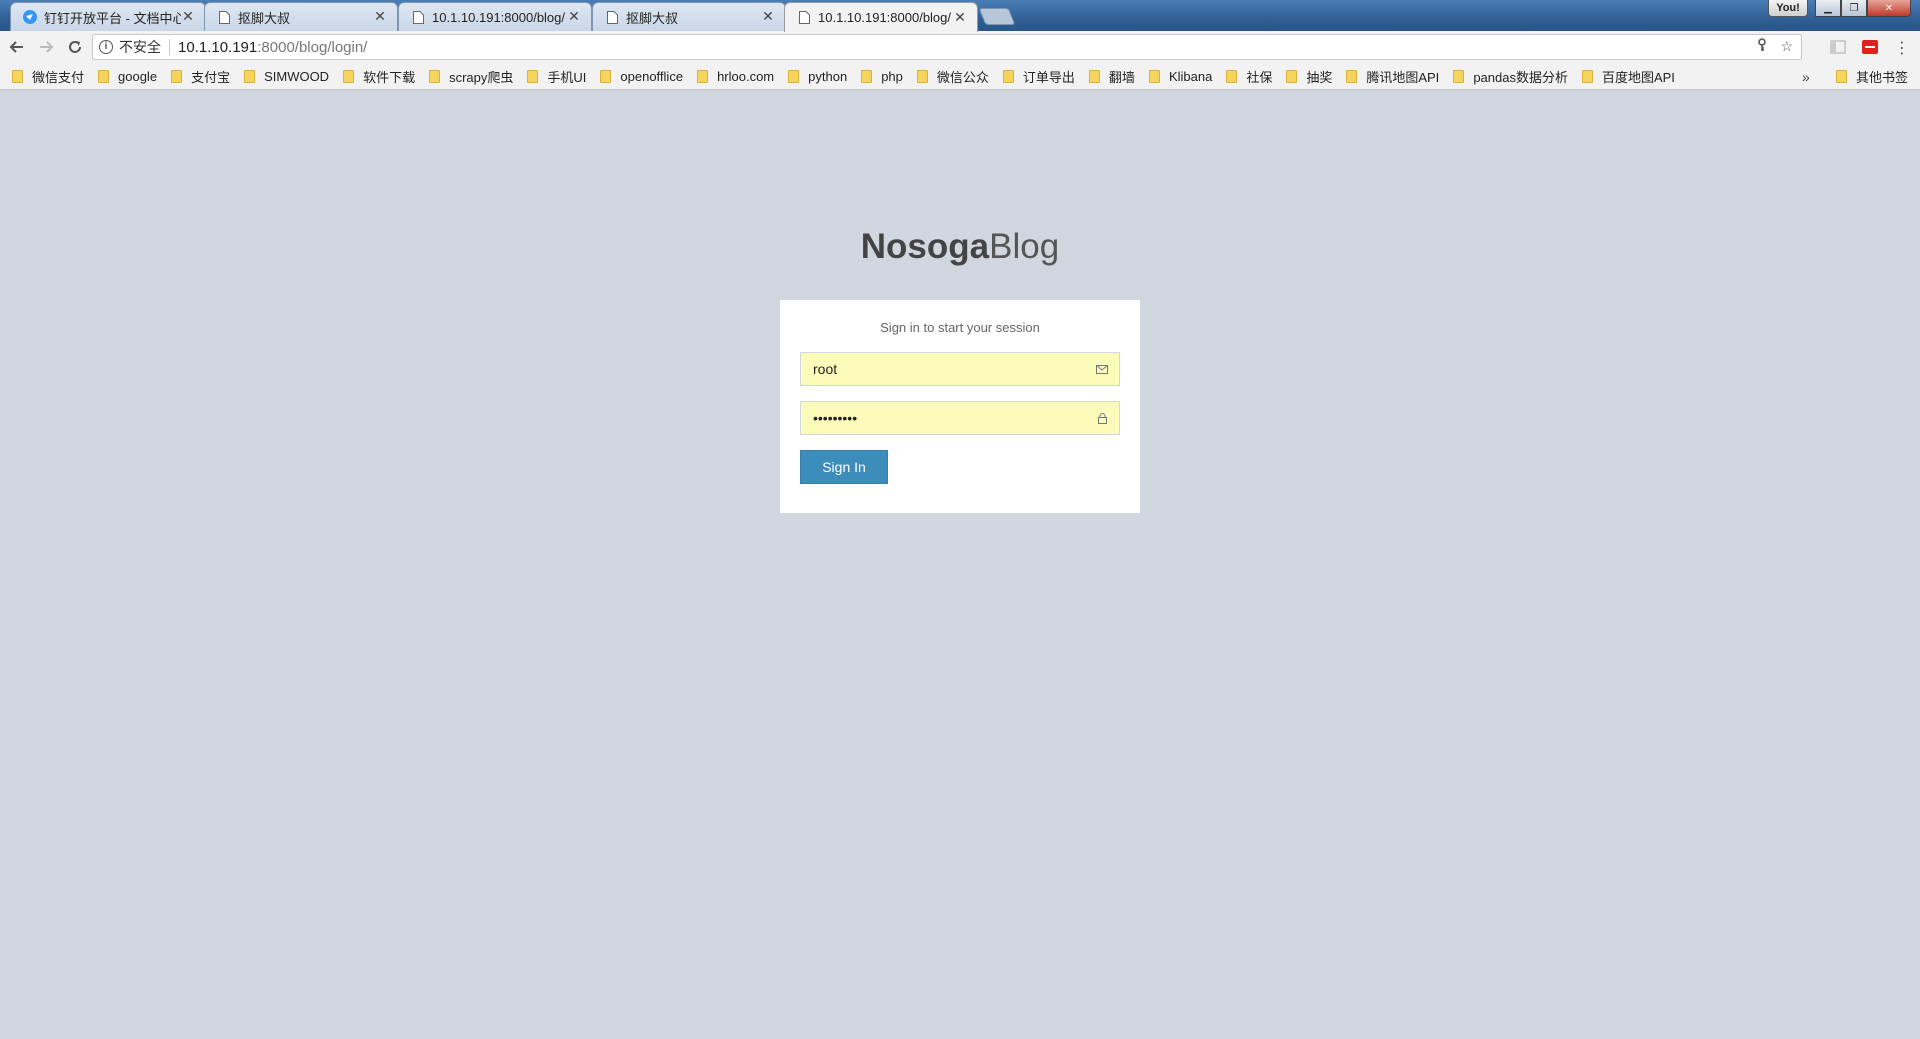  What do you see at coordinates (1180, 76) in the screenshot?
I see `bookmark-folder: Klibana` at bounding box center [1180, 76].